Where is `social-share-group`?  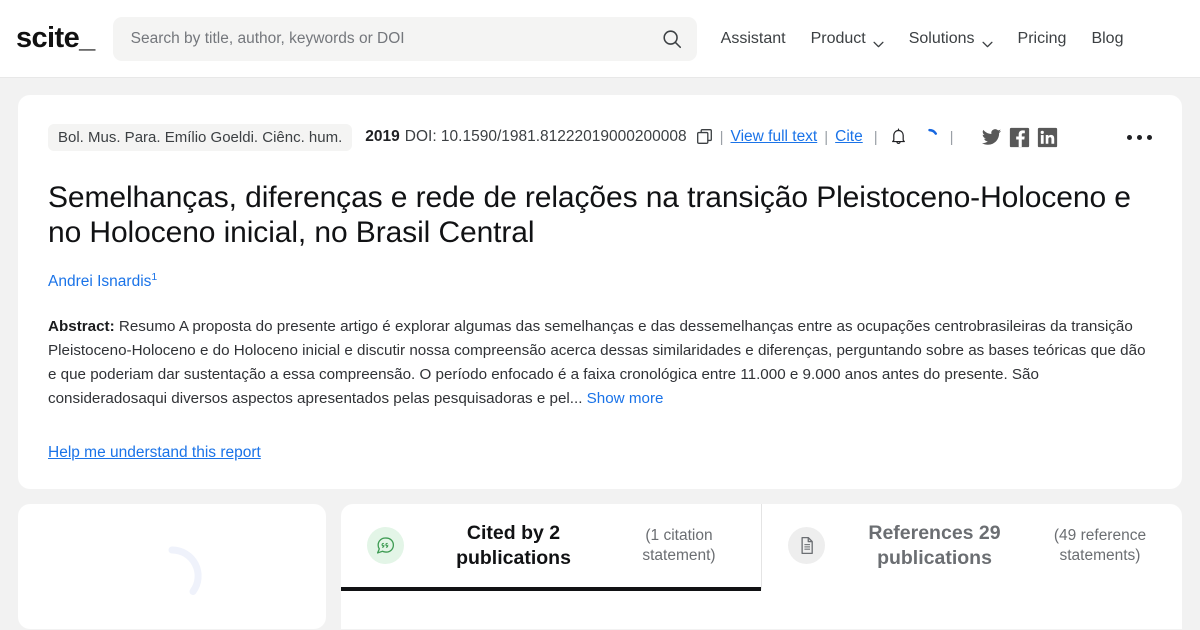 social-share-group is located at coordinates (1019, 137).